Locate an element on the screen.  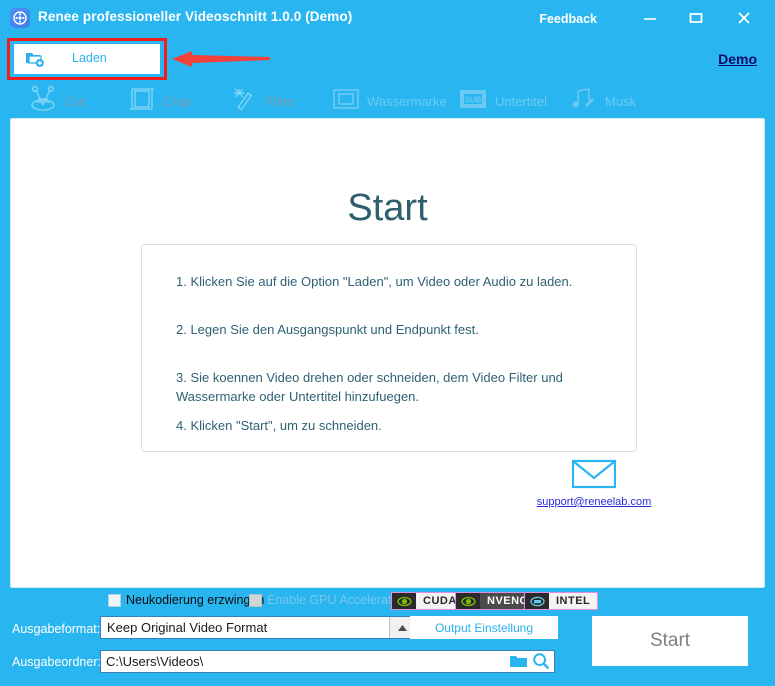
start-button: Start is located at coordinates (670, 641).